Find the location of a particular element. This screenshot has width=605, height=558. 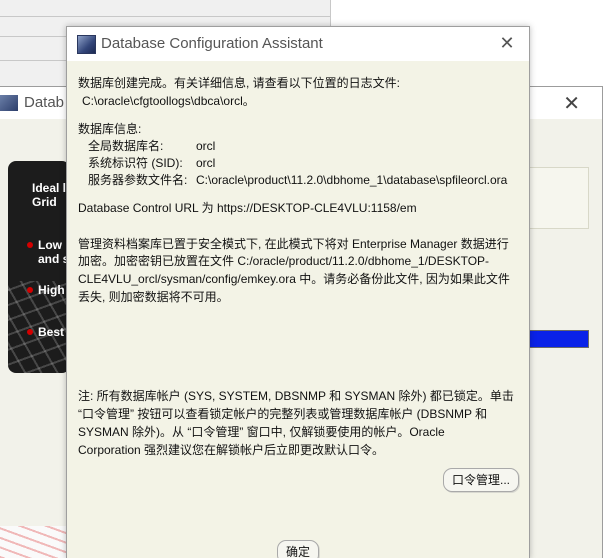

dialog-titlebar: Database Configuration Assistant ✕ is located at coordinates (298, 44).